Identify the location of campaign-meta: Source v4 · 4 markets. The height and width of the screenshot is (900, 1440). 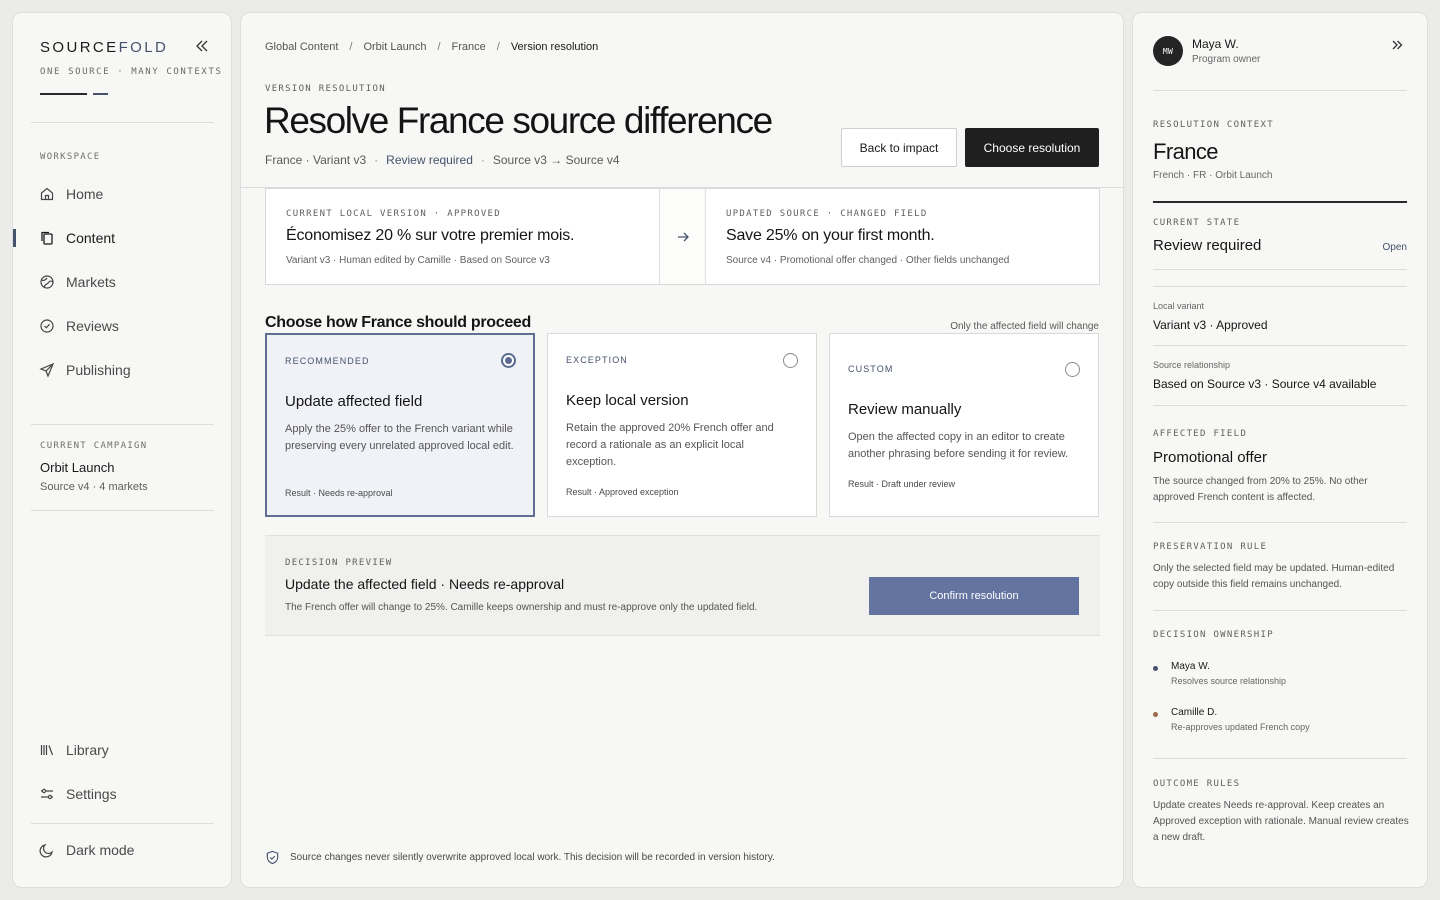
(94, 487).